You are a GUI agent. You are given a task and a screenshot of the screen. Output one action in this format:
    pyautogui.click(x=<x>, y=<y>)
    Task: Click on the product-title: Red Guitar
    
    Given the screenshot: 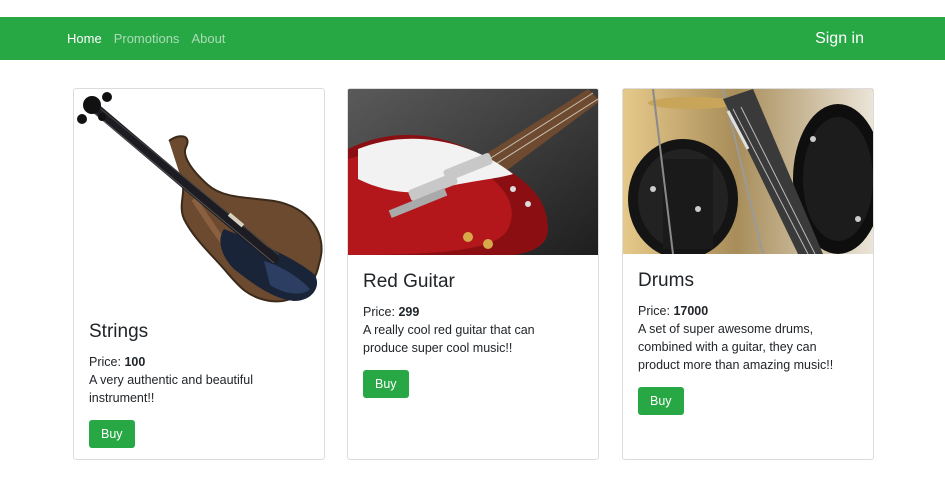 What is the action you would take?
    pyautogui.click(x=409, y=281)
    